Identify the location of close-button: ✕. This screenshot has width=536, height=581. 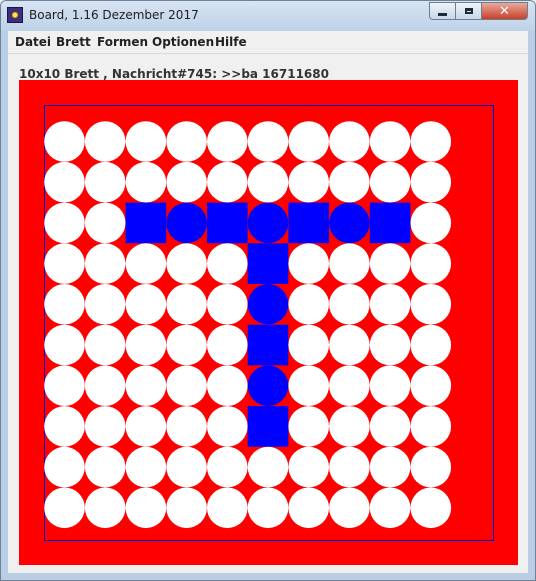
(504, 11).